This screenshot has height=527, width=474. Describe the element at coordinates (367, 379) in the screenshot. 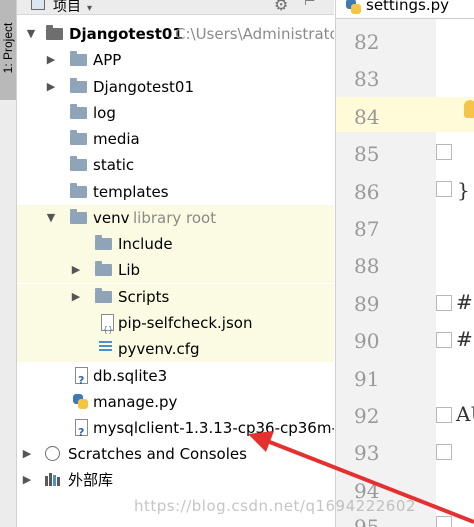

I see `line-number: 91` at that location.